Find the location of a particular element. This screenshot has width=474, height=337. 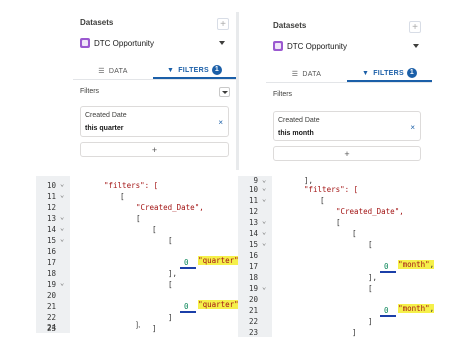

highlighted-string: "quarter" is located at coordinates (218, 304).